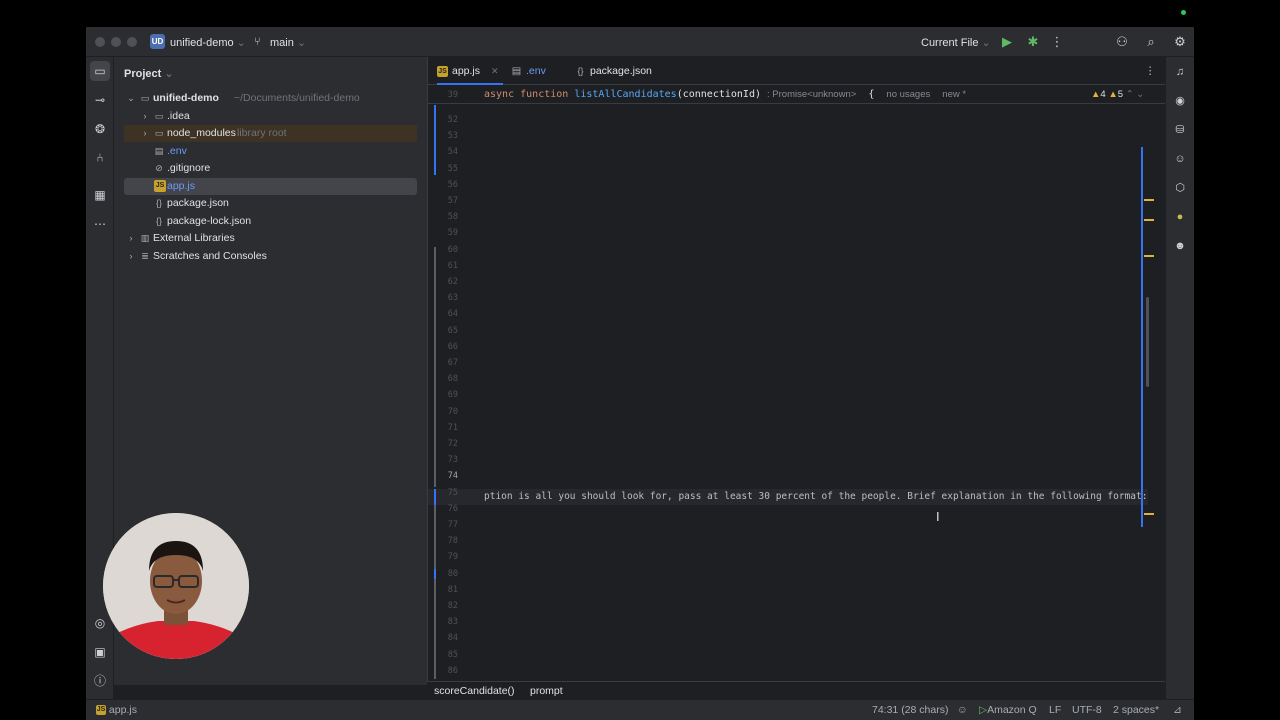 The width and height of the screenshot is (1280, 720). I want to click on status-caret-position: 74:31 (28 chars), so click(910, 710).